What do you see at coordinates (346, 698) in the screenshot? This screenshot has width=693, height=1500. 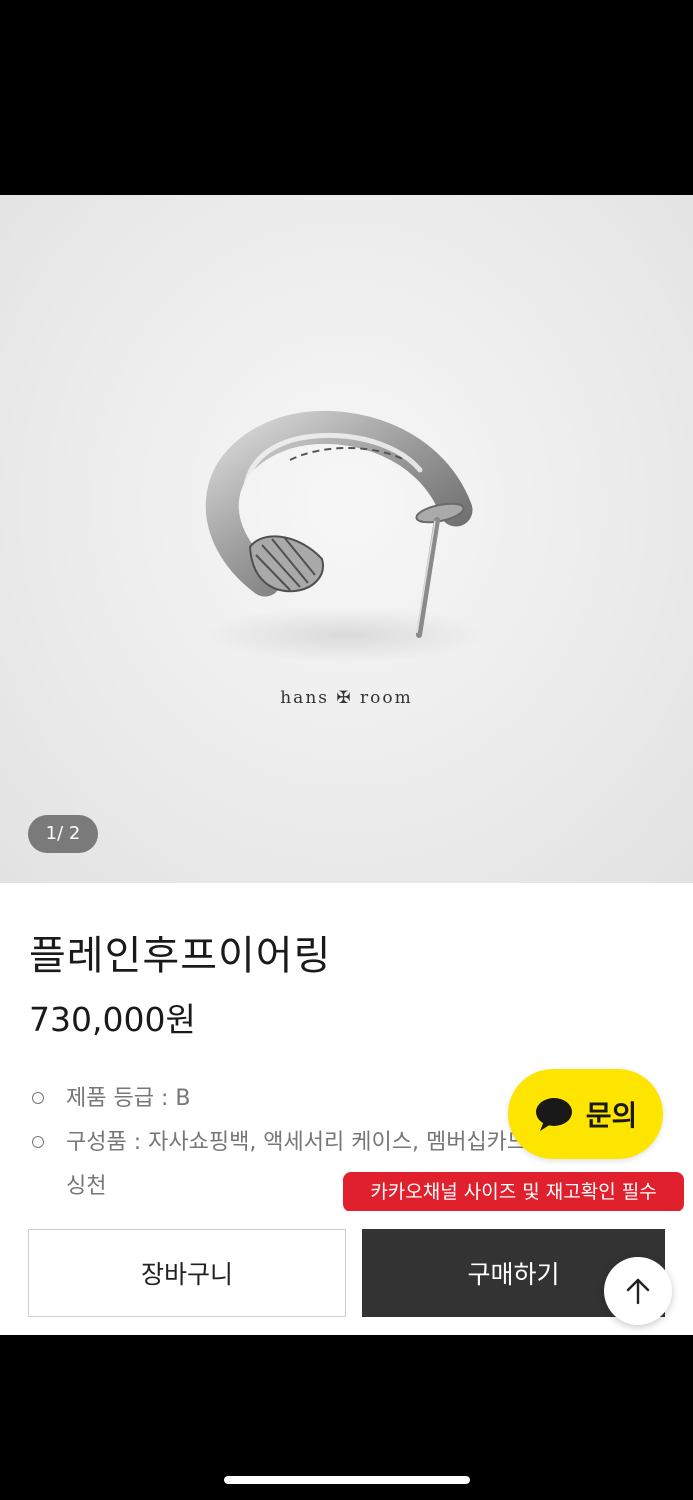 I see `brand-watermark: hans ✠ room` at bounding box center [346, 698].